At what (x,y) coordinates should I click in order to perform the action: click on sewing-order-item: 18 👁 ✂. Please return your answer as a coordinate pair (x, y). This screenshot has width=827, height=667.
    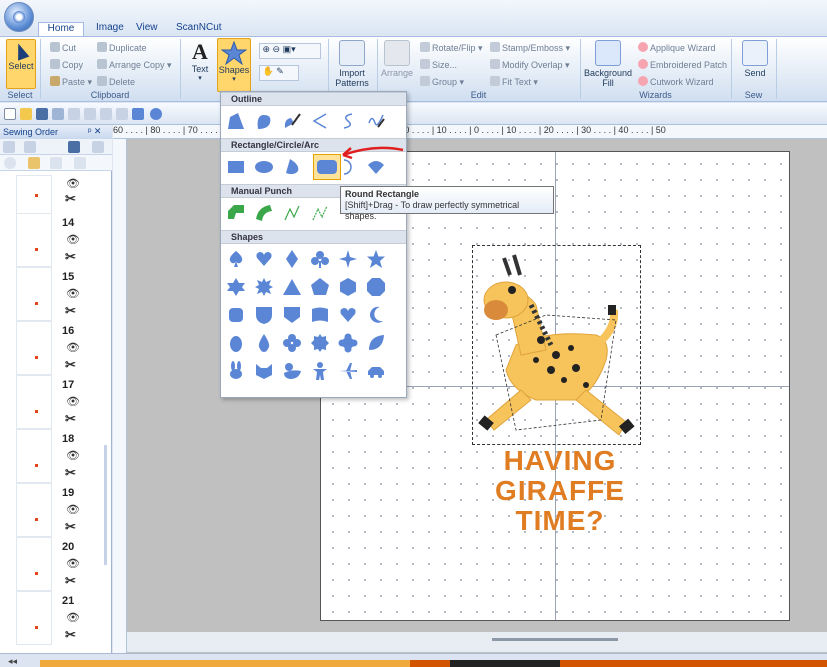
    Looking at the image, I should click on (59, 458).